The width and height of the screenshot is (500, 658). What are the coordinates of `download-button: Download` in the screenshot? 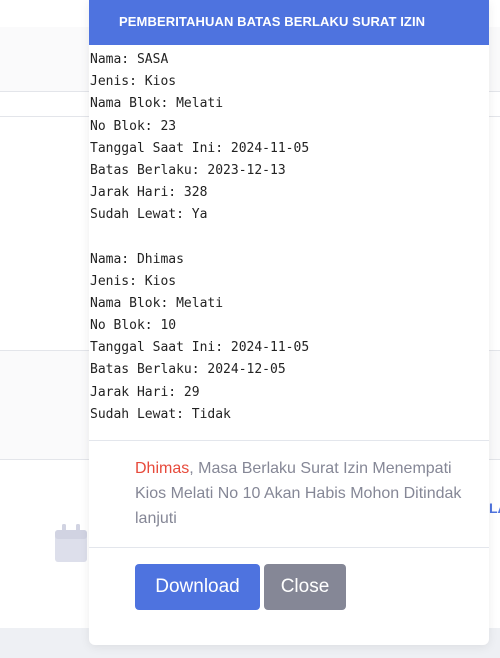 It's located at (197, 587).